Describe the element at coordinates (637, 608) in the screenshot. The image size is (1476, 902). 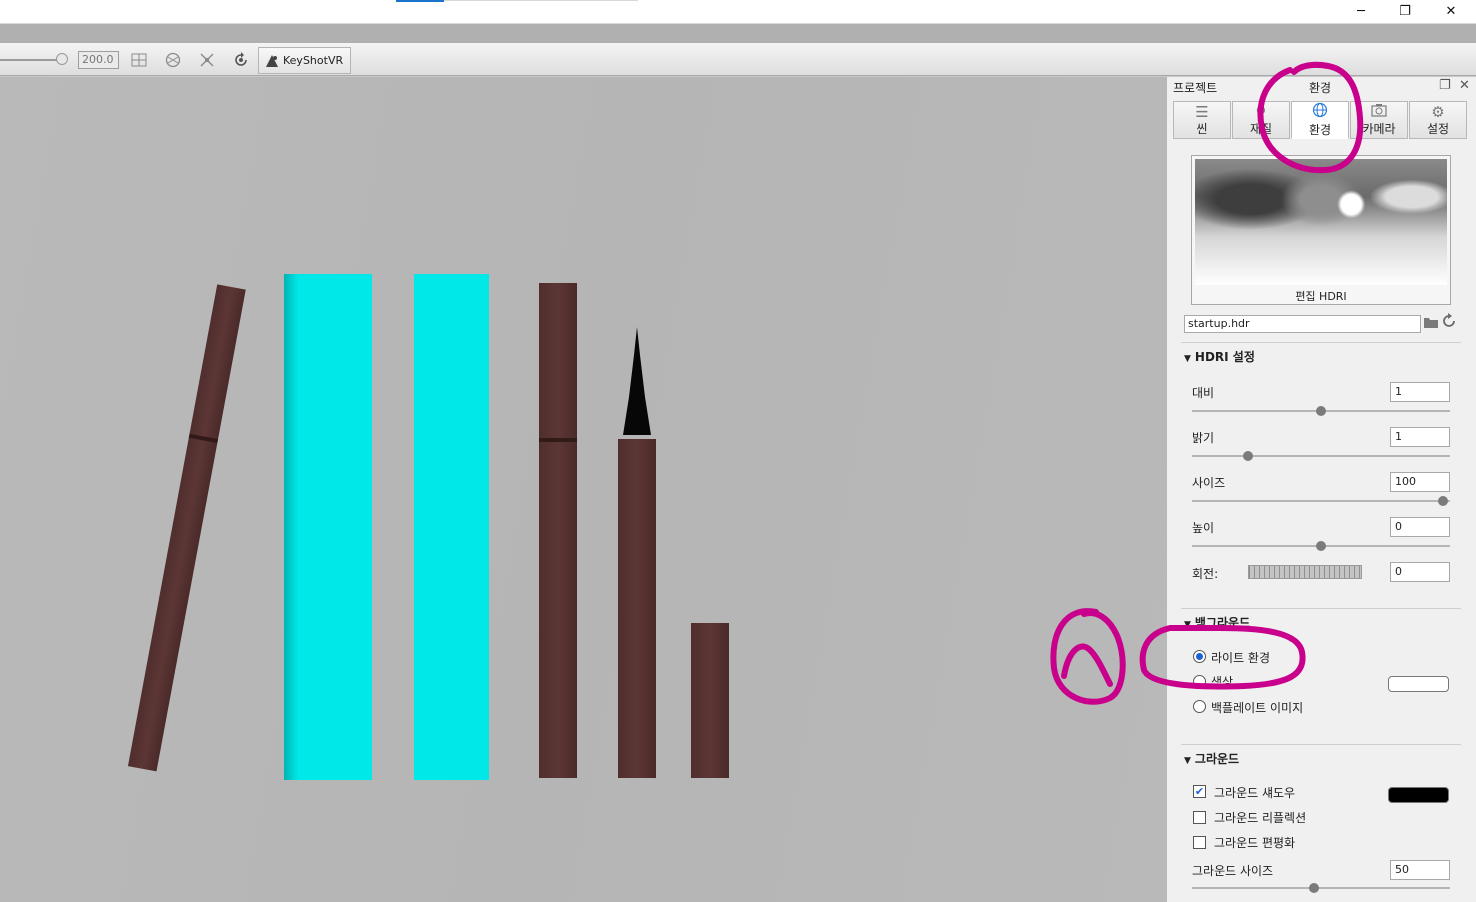
I see `brush-pen-body` at that location.